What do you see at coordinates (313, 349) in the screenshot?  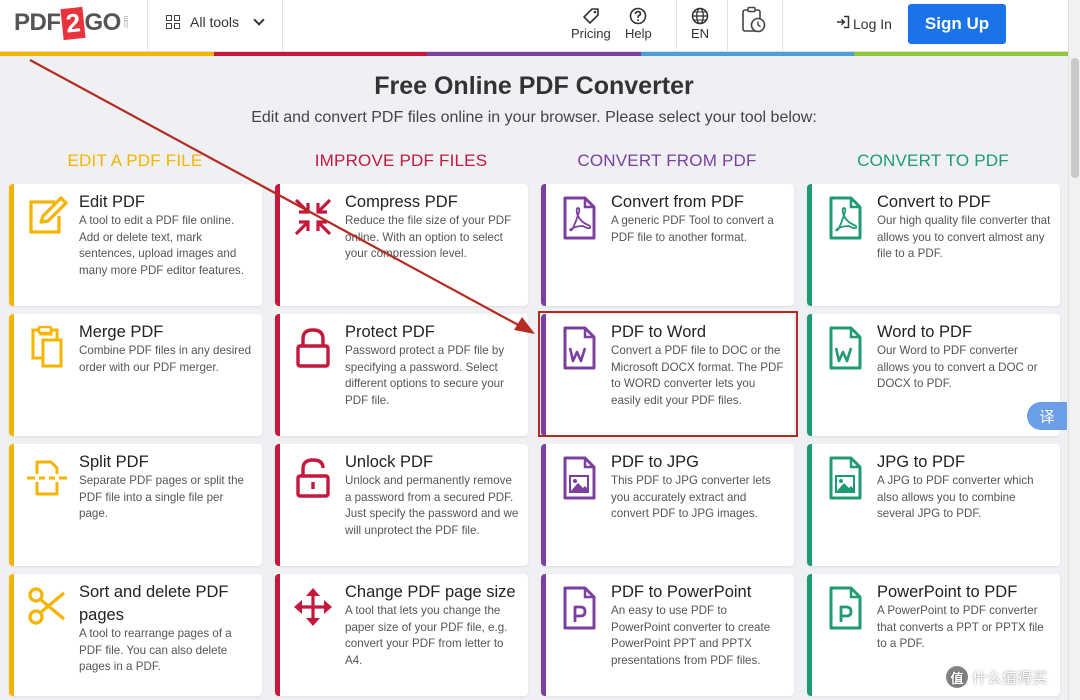 I see `lock-icon` at bounding box center [313, 349].